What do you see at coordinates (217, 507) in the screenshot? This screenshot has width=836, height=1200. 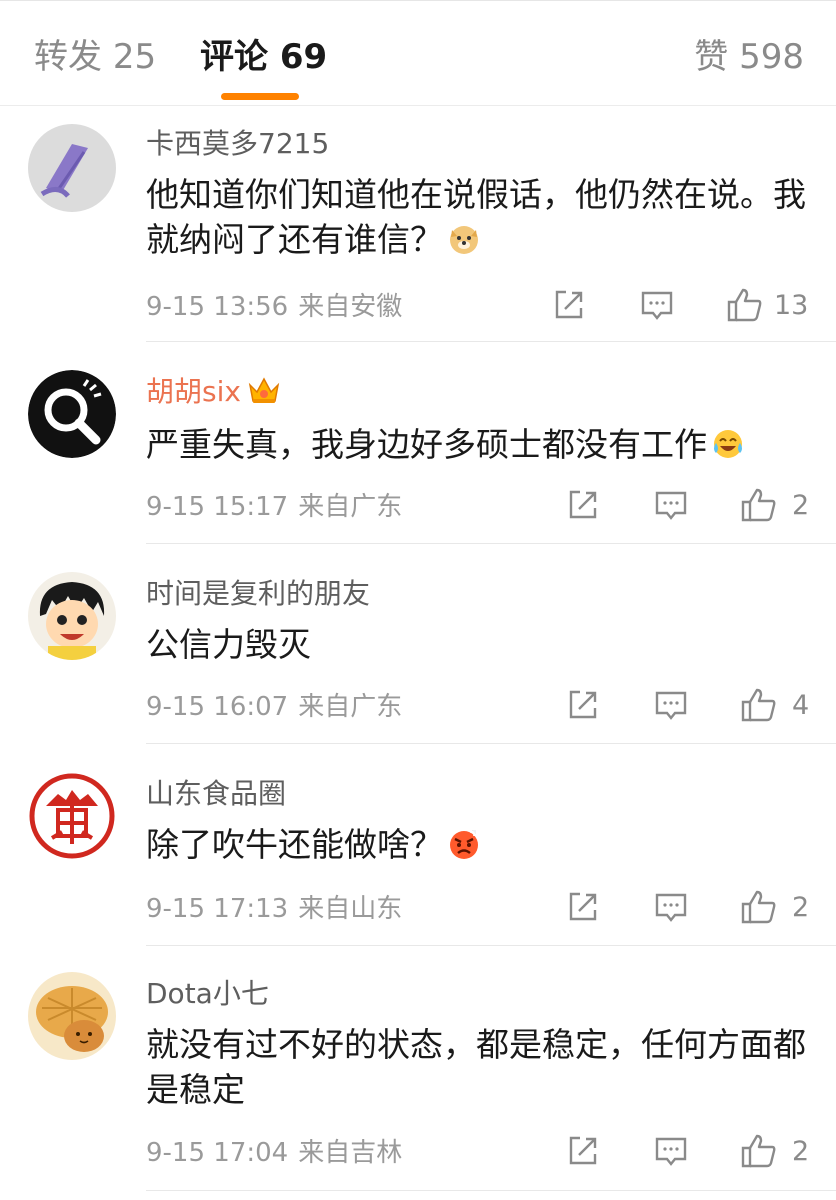 I see `comment-time: 9-15 15:17` at bounding box center [217, 507].